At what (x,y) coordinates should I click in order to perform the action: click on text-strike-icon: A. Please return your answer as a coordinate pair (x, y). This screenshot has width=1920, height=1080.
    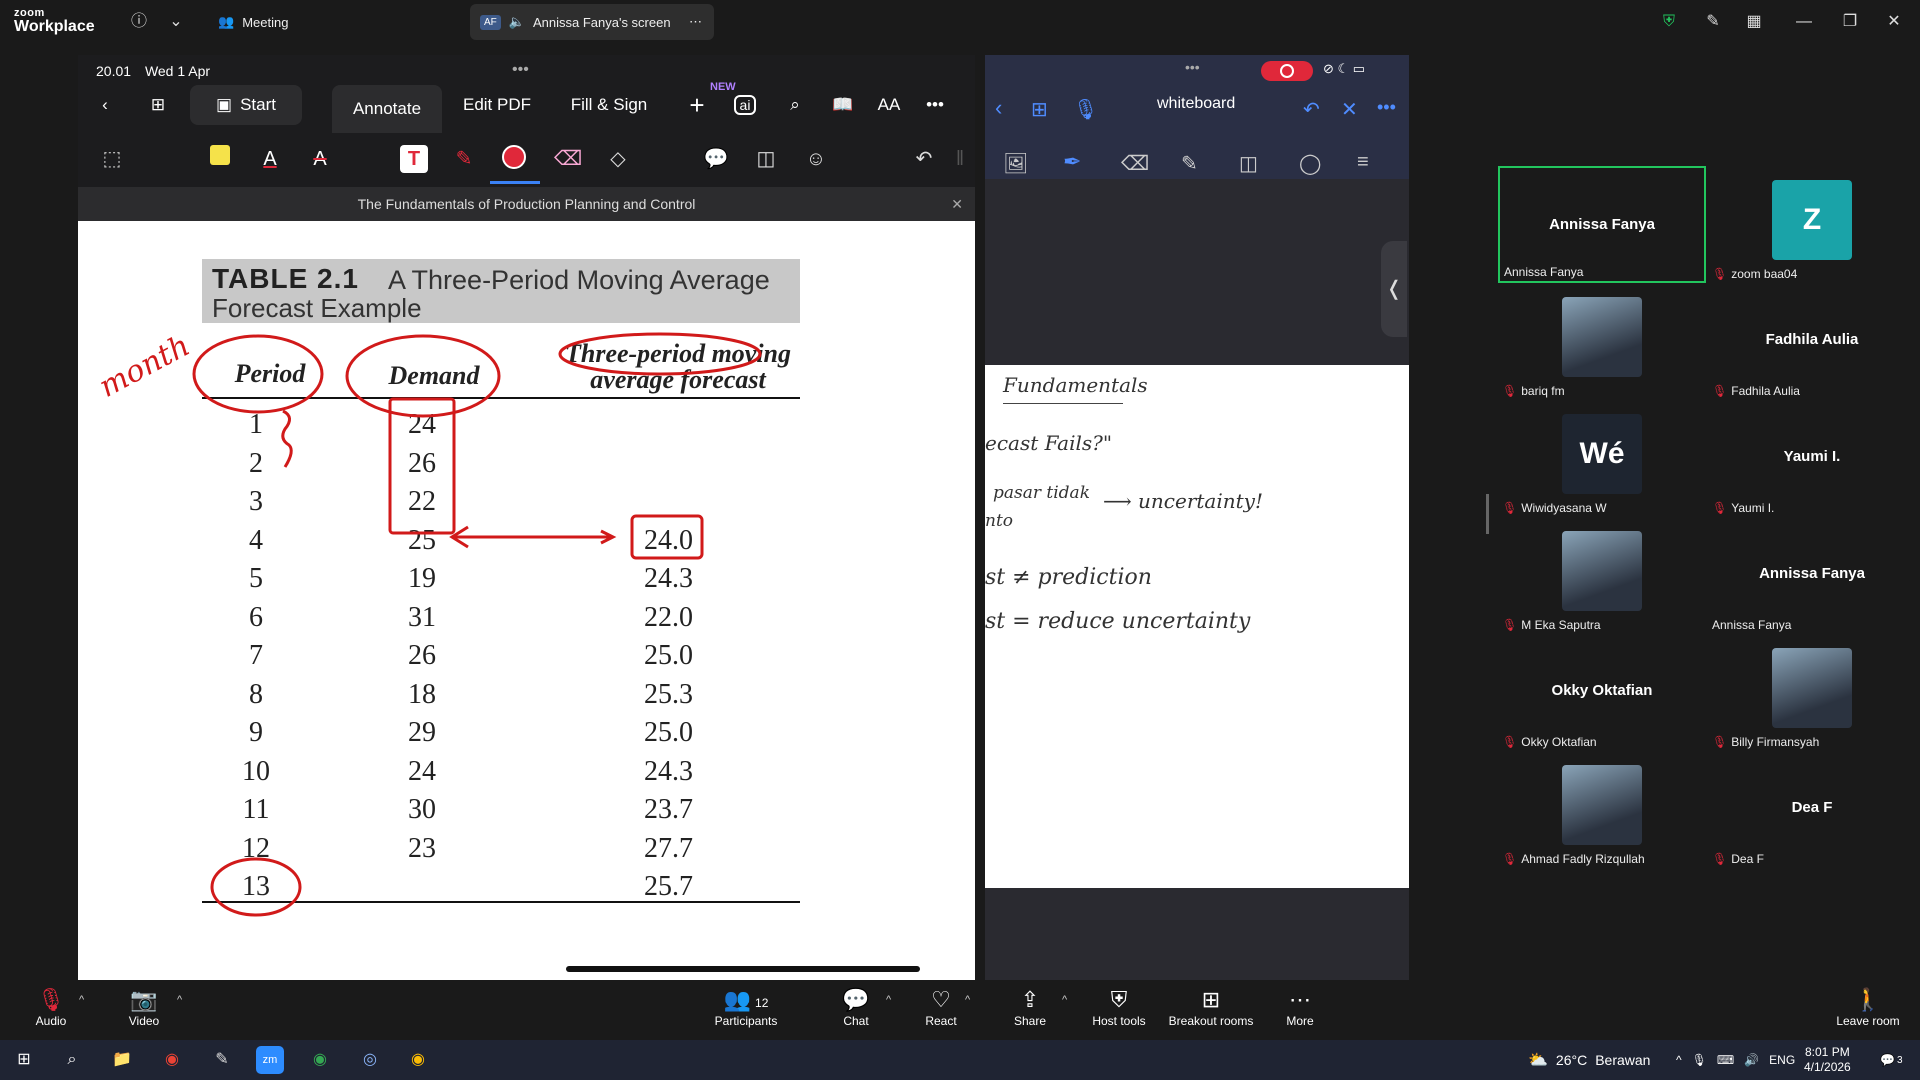
    Looking at the image, I should click on (320, 159).